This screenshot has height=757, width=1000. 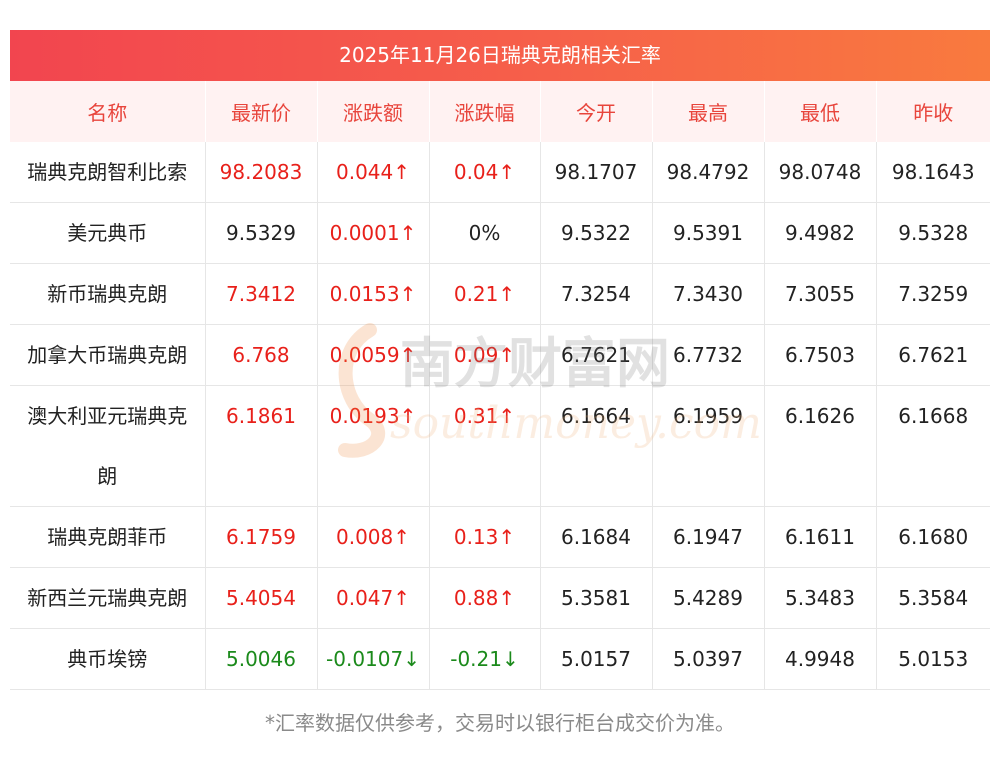 What do you see at coordinates (820, 294) in the screenshot?
I see `cell-low: 7.3055` at bounding box center [820, 294].